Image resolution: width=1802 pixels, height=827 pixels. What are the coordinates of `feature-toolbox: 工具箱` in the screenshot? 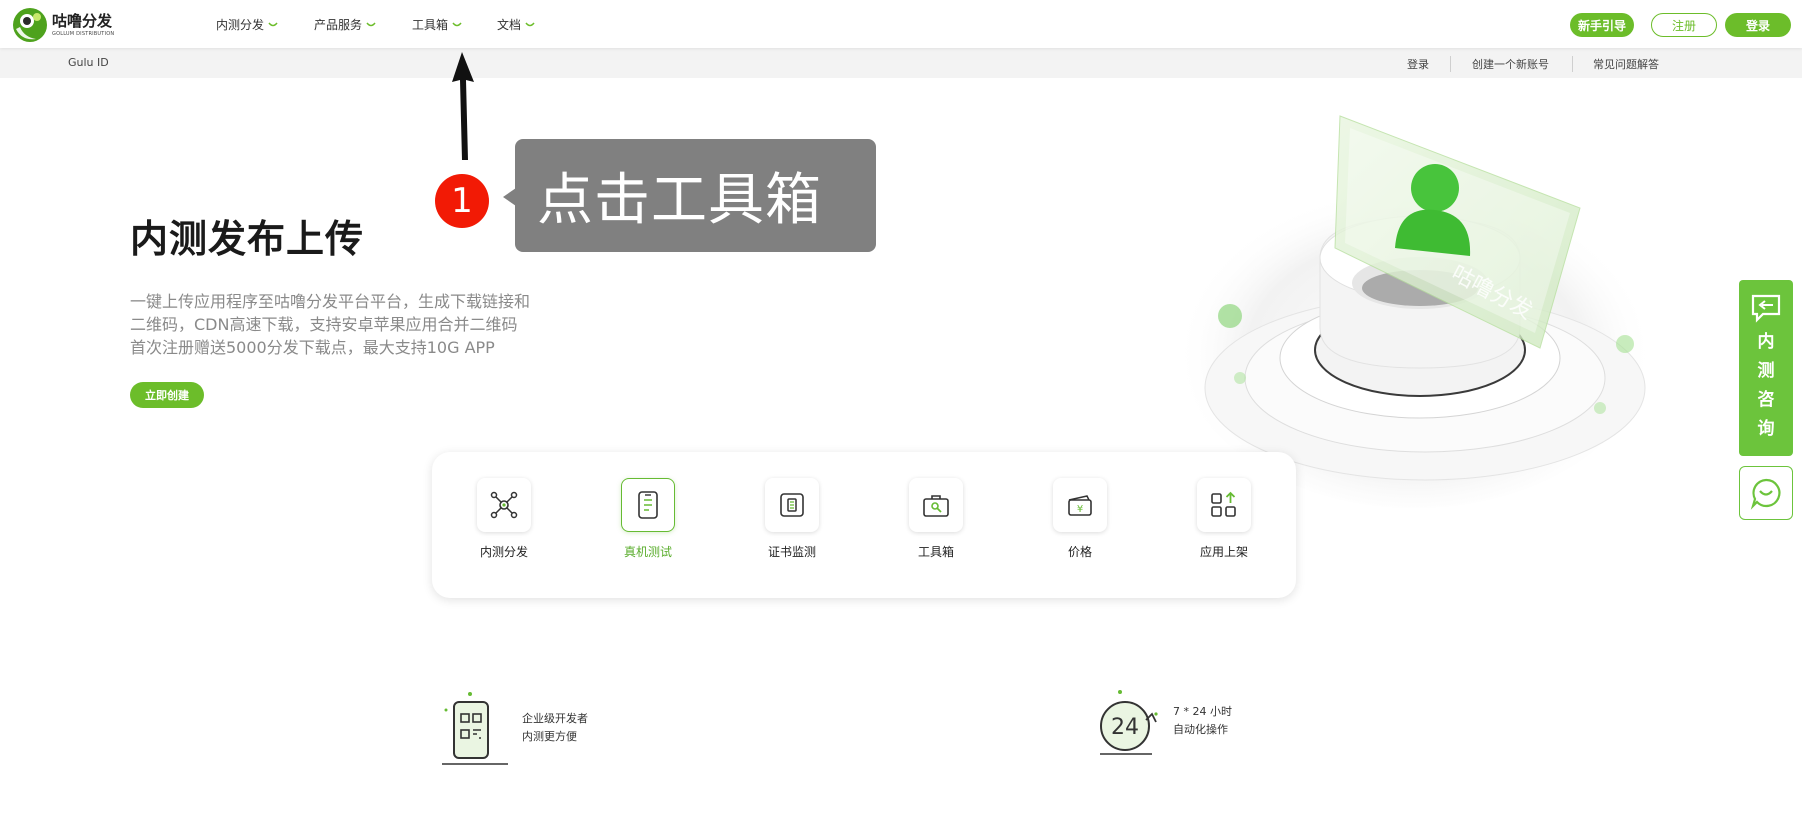 It's located at (936, 519).